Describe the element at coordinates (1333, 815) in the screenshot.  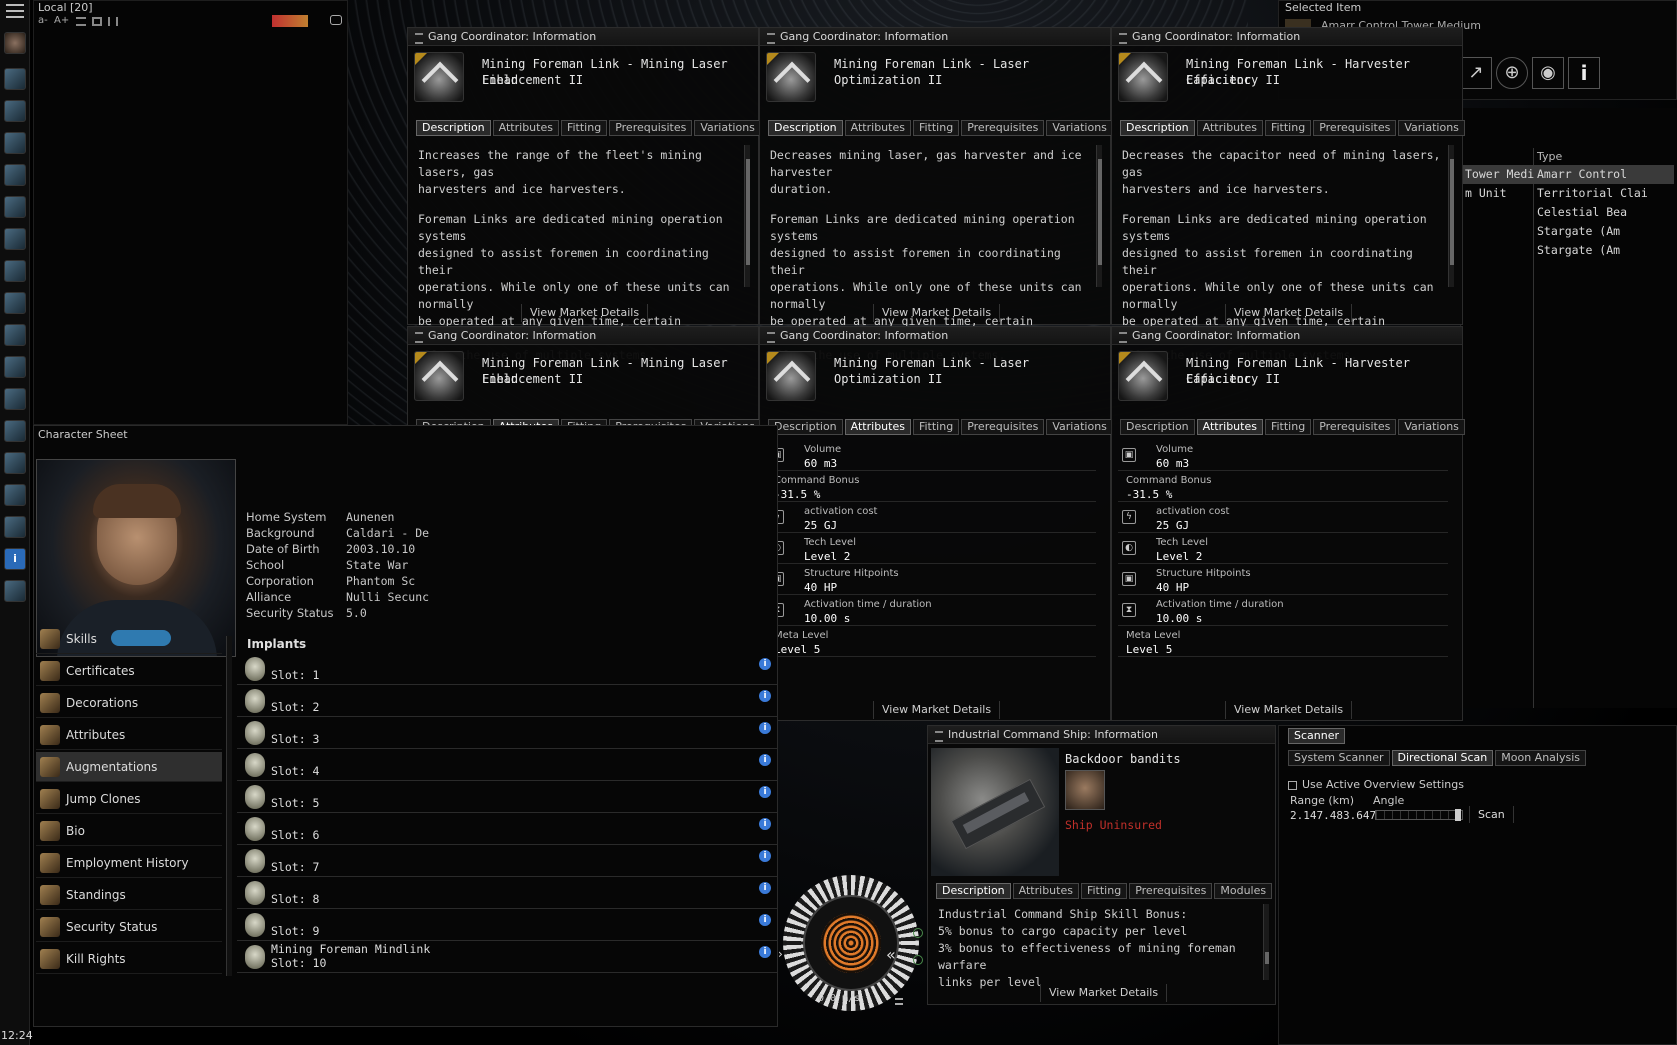
I see `range-input: 2.147.483.647` at that location.